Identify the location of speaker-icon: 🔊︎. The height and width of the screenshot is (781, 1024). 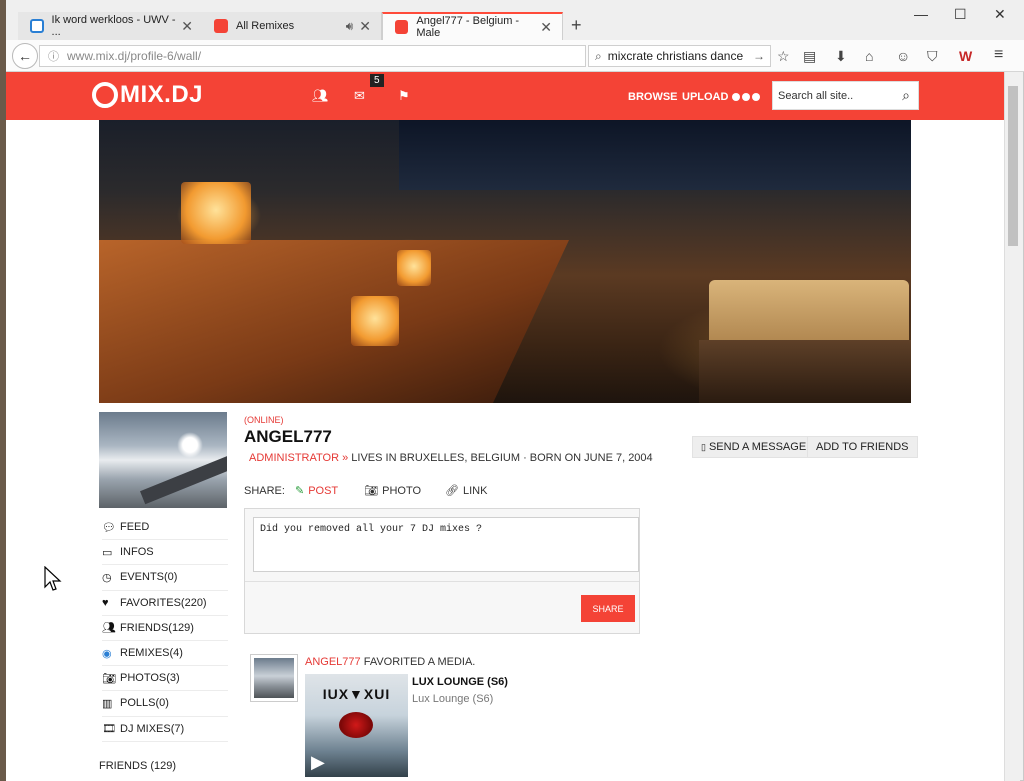
(350, 26).